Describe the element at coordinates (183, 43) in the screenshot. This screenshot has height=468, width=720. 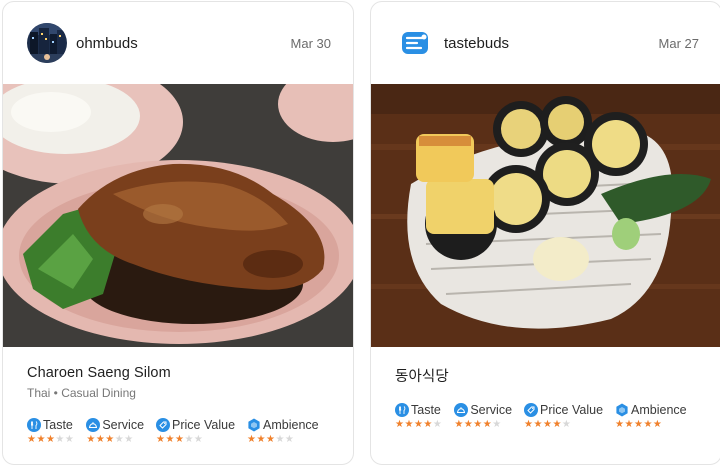
I see `username: ohmbuds` at that location.